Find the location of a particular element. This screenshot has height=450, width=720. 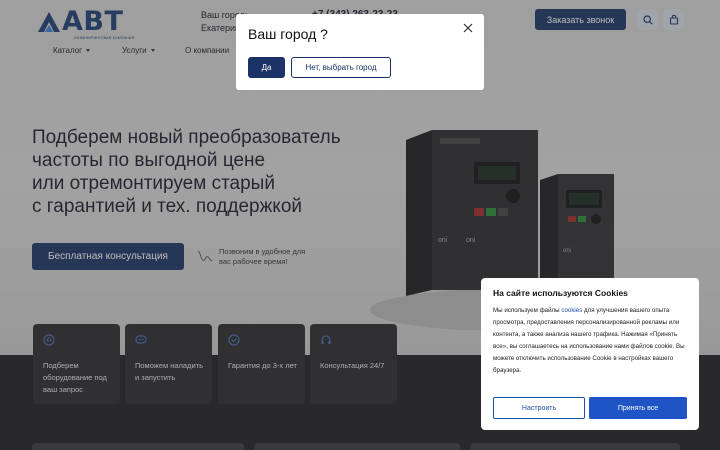

cookie-settings-button: Настроить is located at coordinates (539, 408).